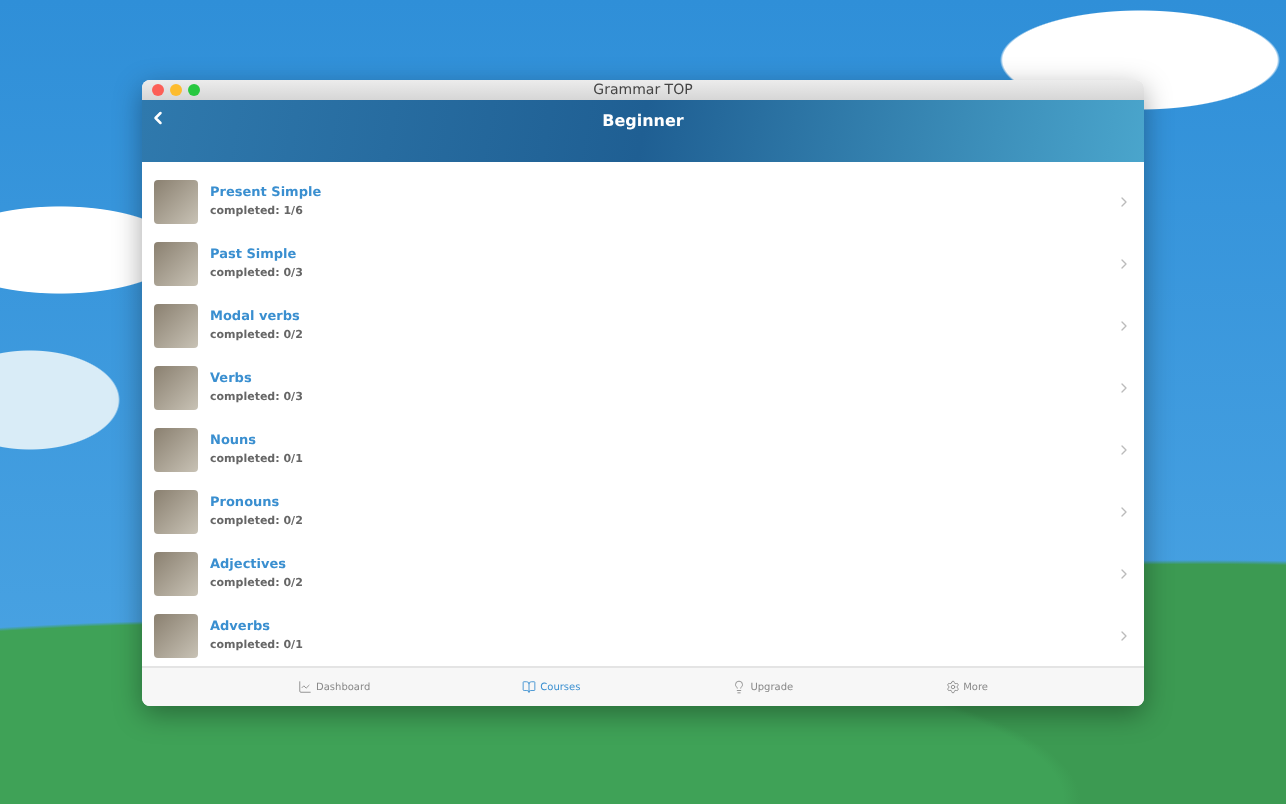  What do you see at coordinates (305, 687) in the screenshot?
I see `chart-icon` at bounding box center [305, 687].